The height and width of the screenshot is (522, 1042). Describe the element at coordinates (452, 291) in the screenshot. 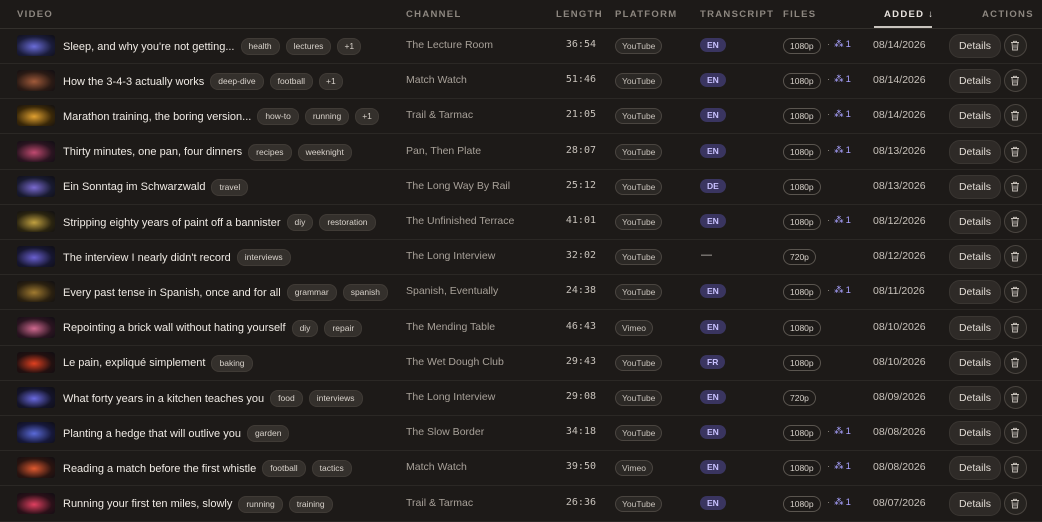

I see `channel-name: Spanish, Eventually` at that location.